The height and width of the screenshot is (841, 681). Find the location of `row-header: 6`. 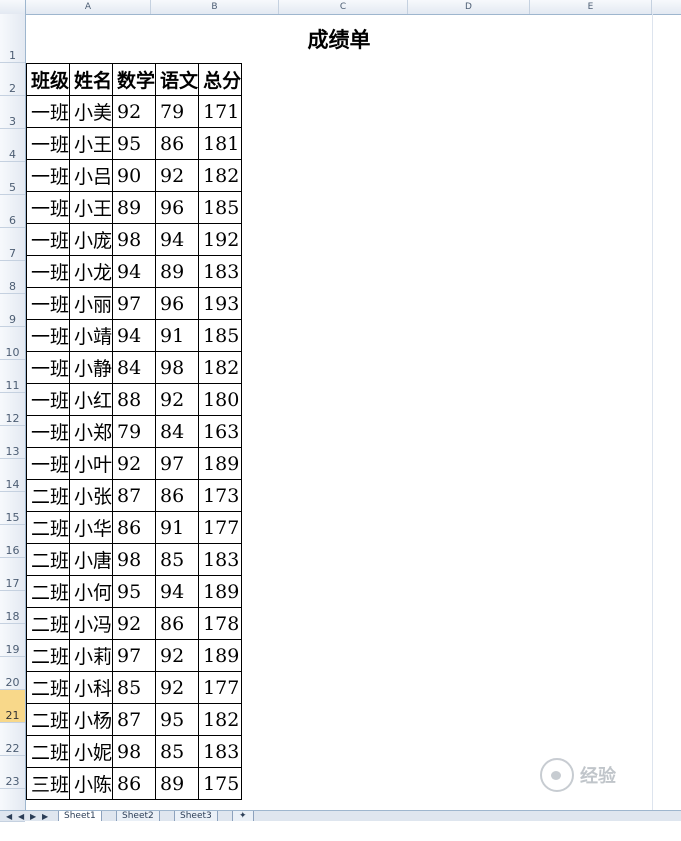

row-header: 6 is located at coordinates (12, 211).